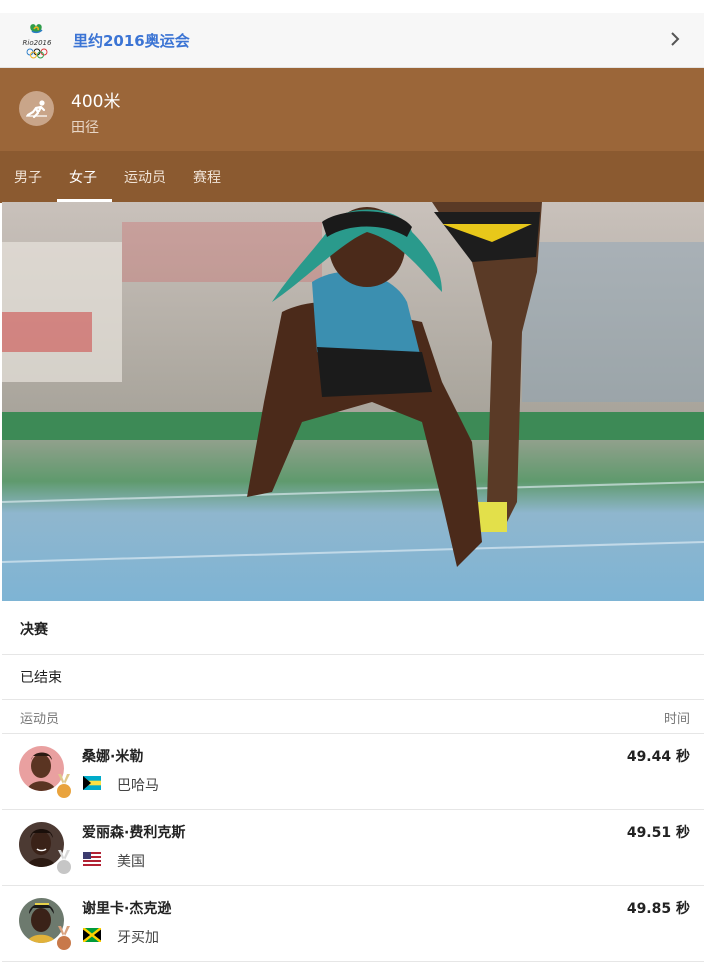  Describe the element at coordinates (131, 40) in the screenshot. I see `header-title: 里约2016奥运会` at that location.